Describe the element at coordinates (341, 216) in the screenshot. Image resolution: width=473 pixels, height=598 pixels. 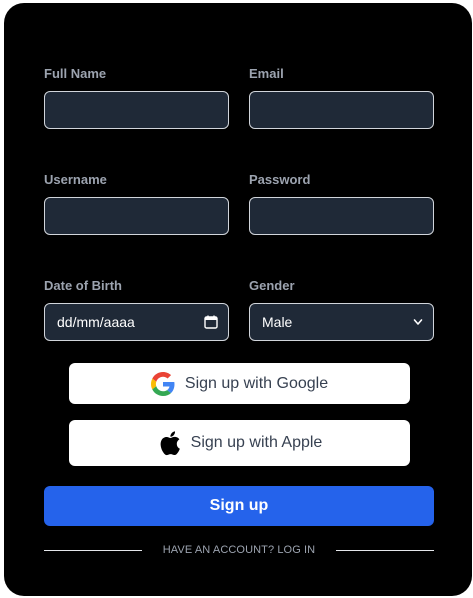
I see `password-input` at that location.